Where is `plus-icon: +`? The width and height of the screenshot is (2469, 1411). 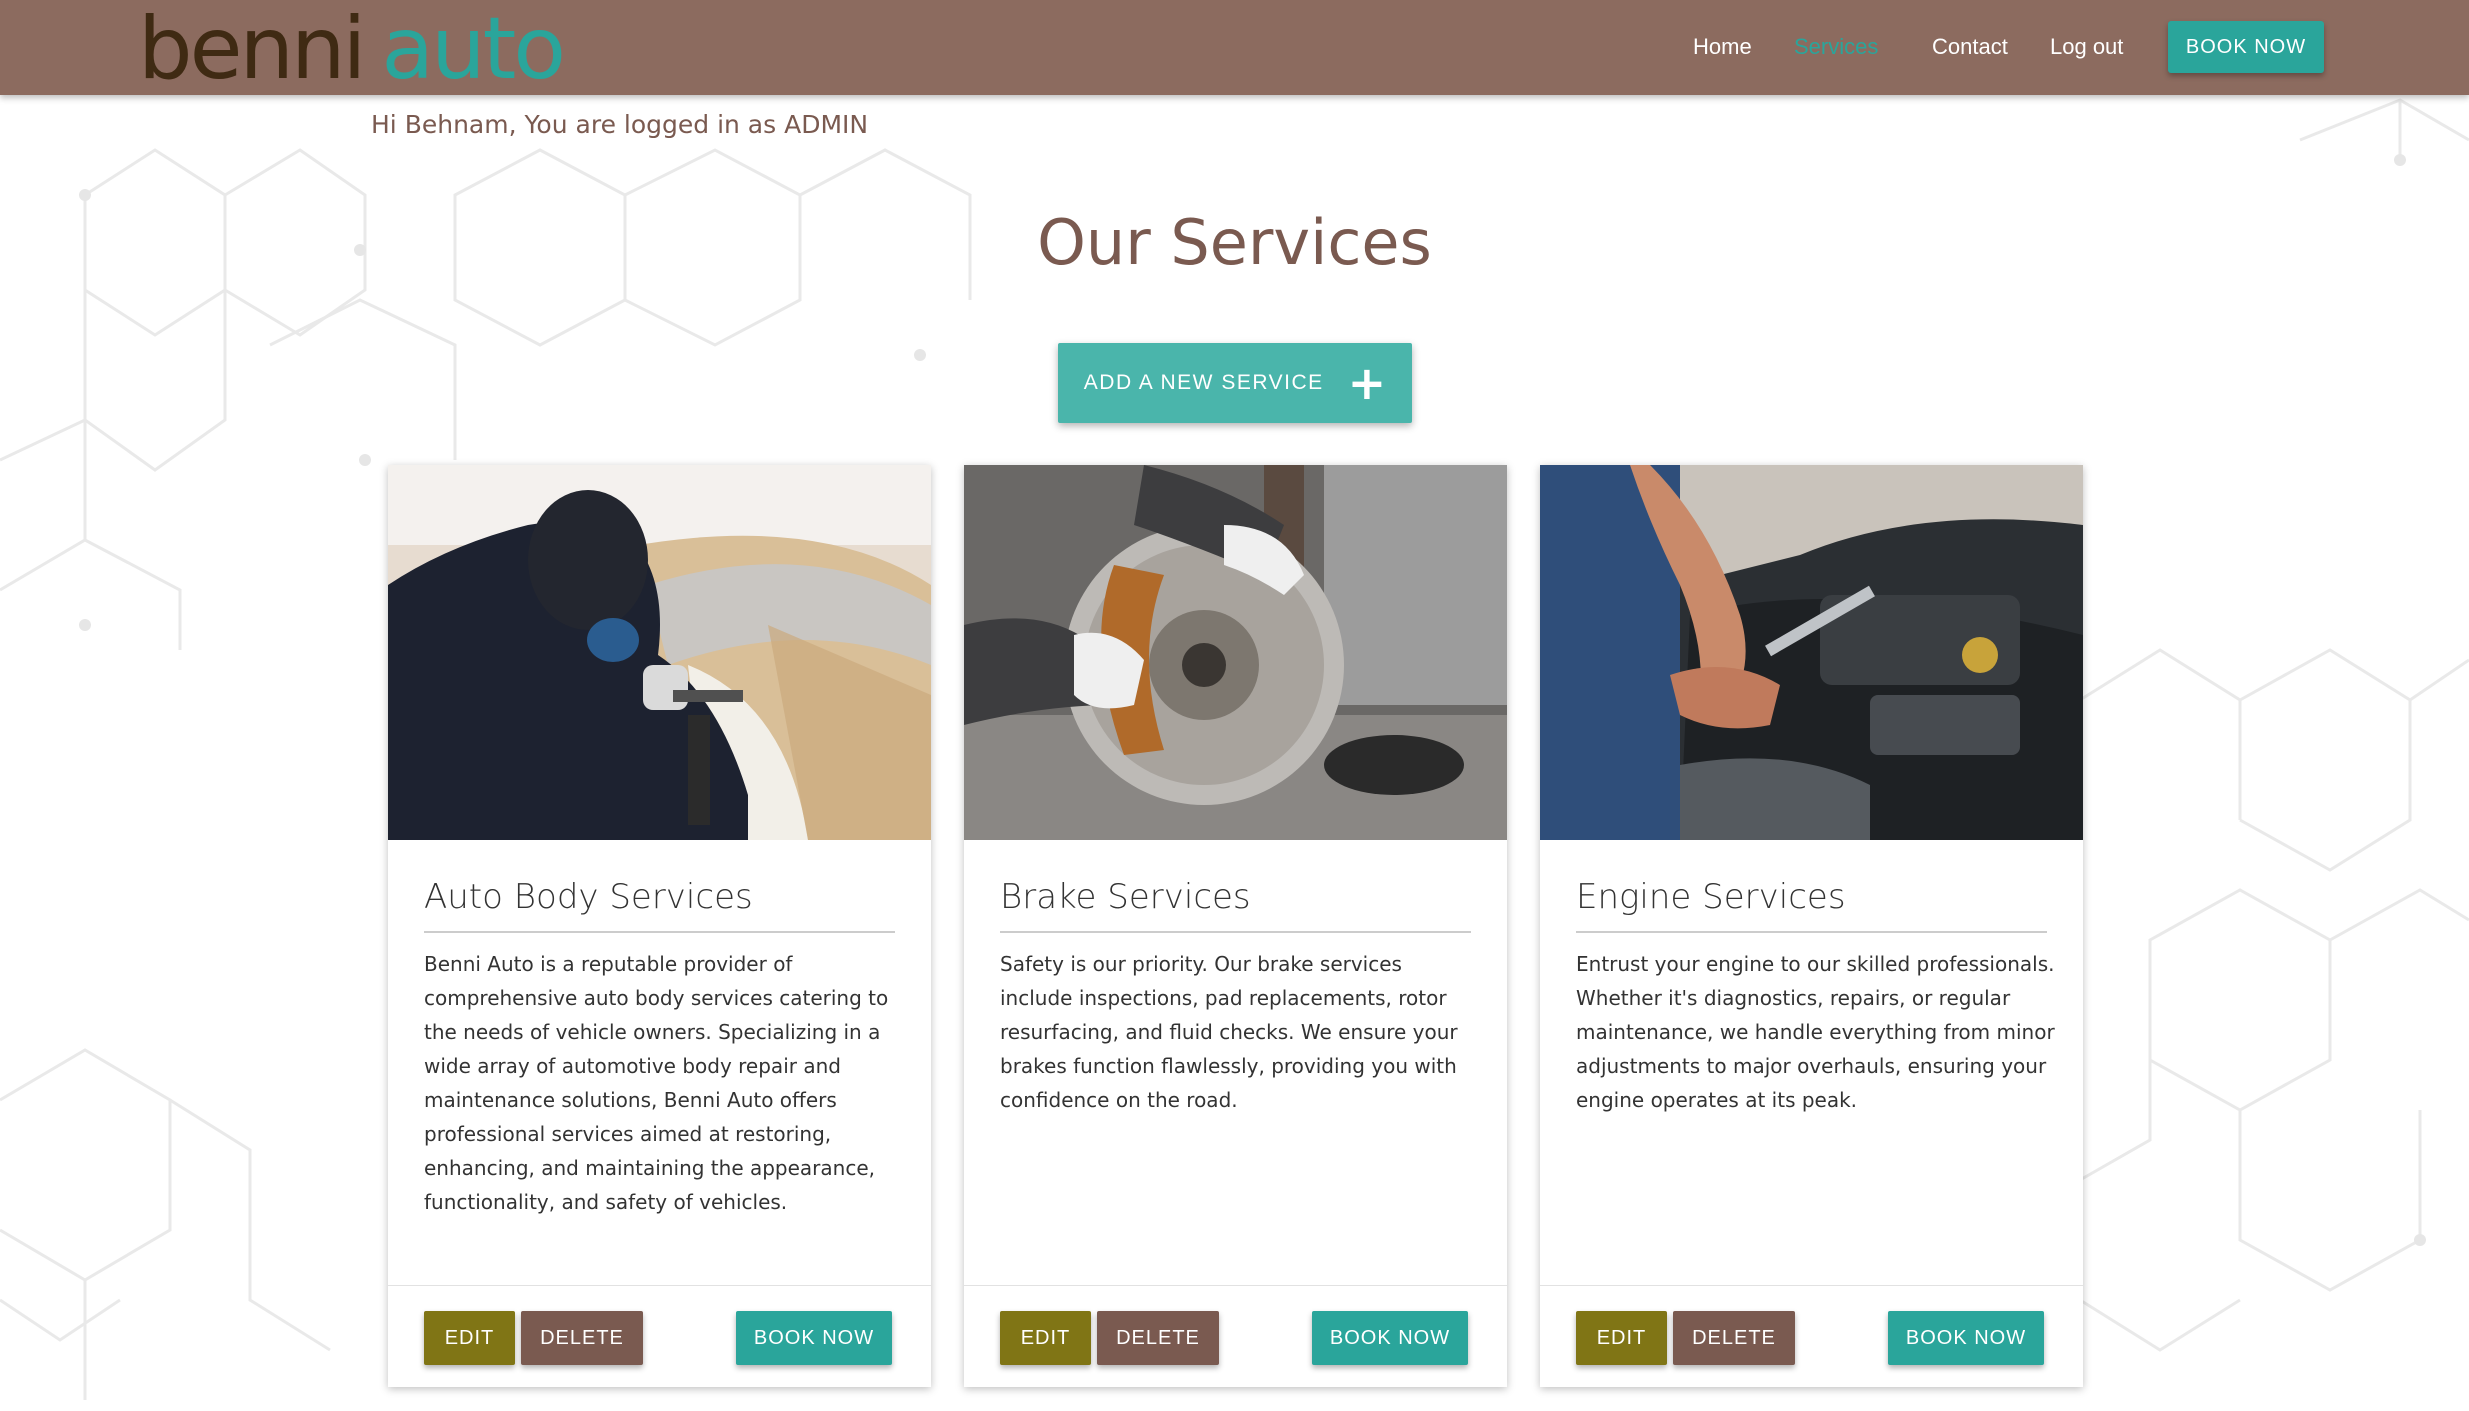
plus-icon: + is located at coordinates (1367, 383).